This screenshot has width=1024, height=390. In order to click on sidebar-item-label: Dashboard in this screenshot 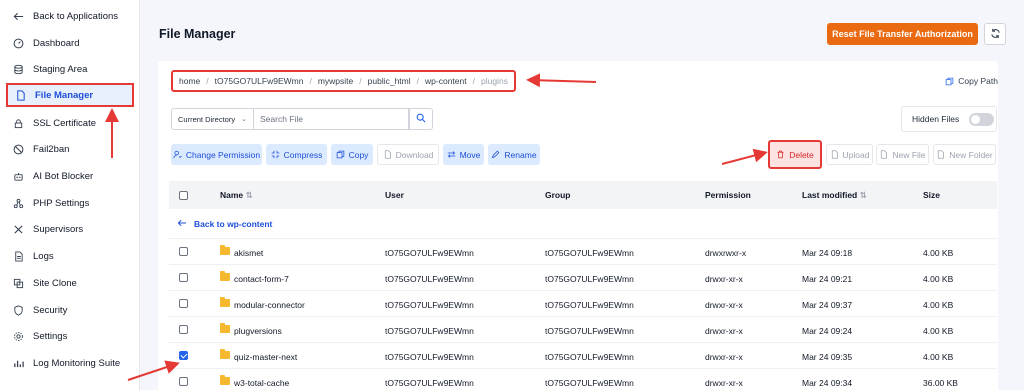, I will do `click(56, 43)`.